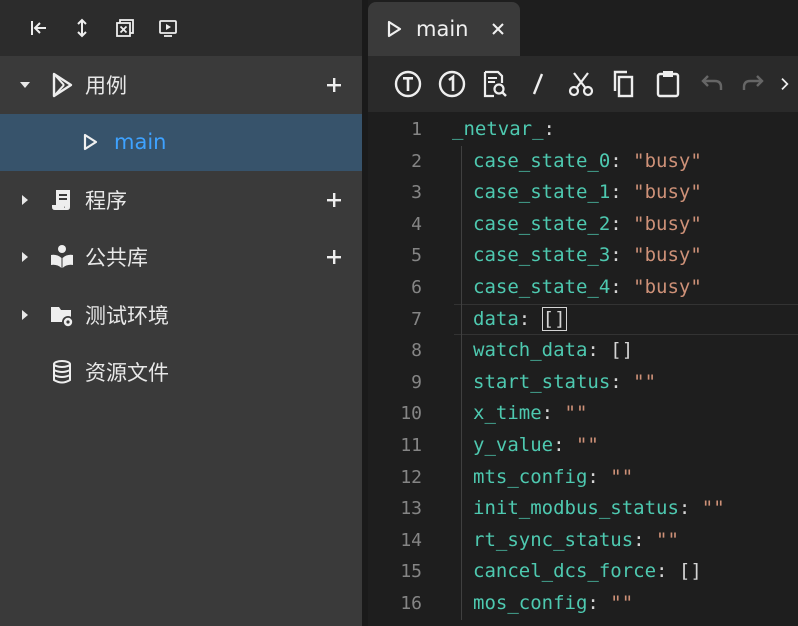  Describe the element at coordinates (498, 129) in the screenshot. I see `code-key: _netvar_` at that location.